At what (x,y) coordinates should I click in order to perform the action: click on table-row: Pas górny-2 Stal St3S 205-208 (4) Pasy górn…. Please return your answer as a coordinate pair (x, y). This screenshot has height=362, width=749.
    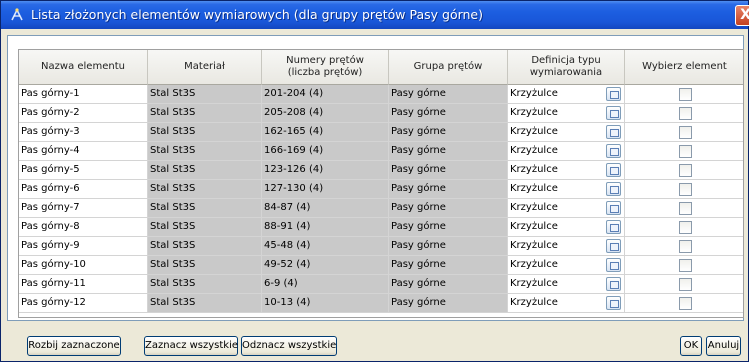
    Looking at the image, I should click on (381, 113).